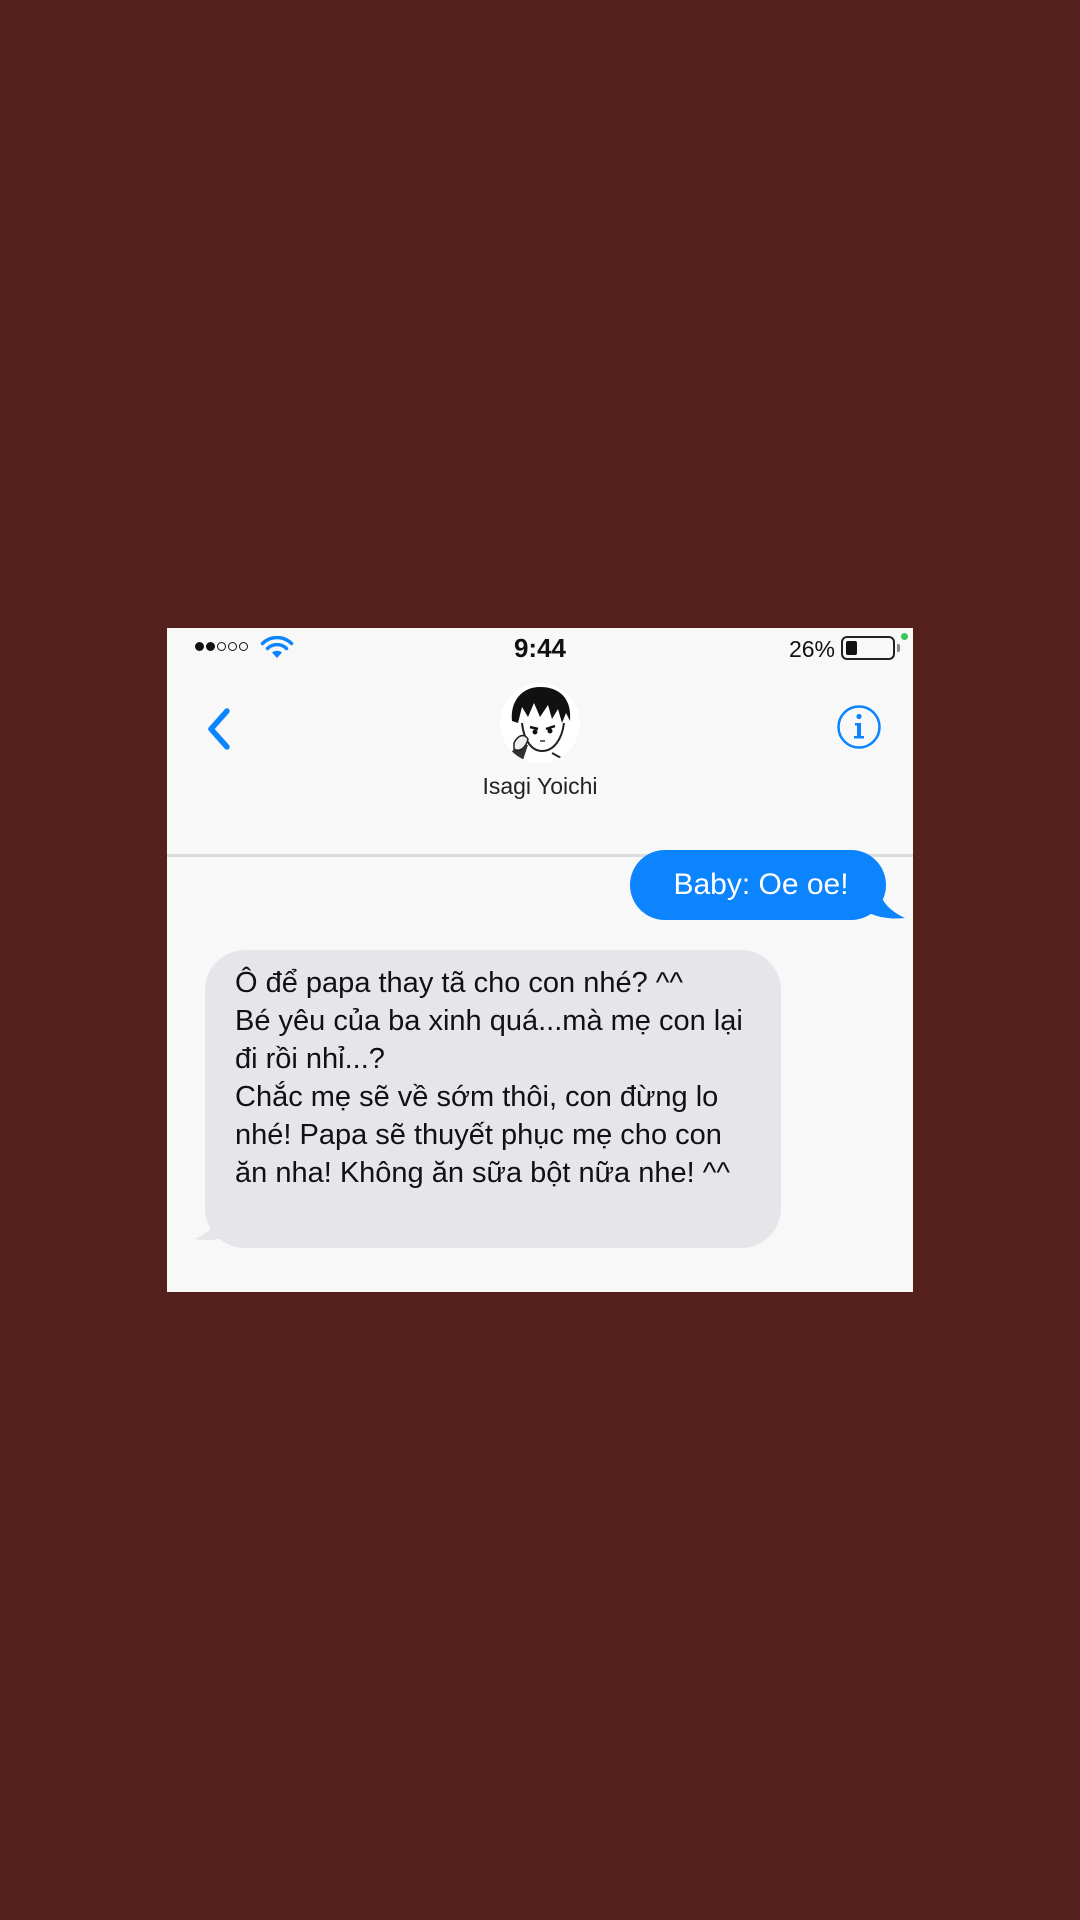 Image resolution: width=1080 pixels, height=1920 pixels. I want to click on avatar-illustration, so click(540, 723).